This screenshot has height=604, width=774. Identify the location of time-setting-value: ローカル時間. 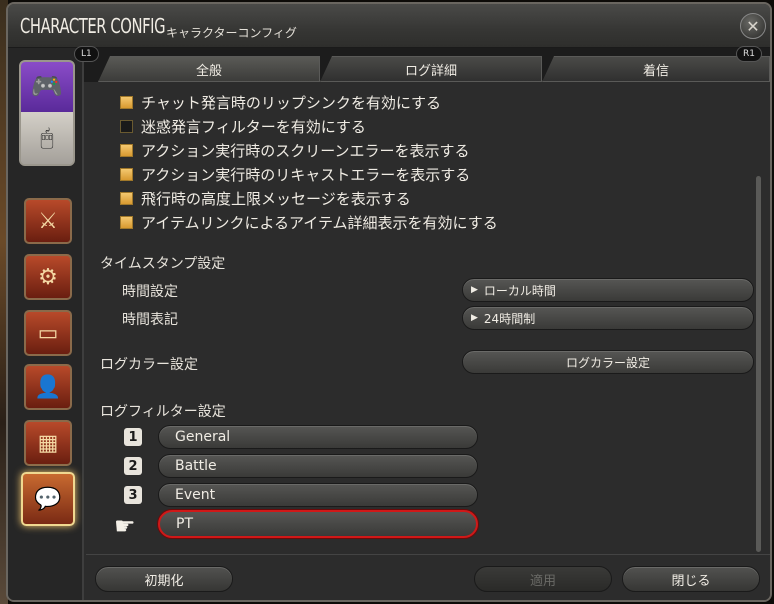
(519, 290).